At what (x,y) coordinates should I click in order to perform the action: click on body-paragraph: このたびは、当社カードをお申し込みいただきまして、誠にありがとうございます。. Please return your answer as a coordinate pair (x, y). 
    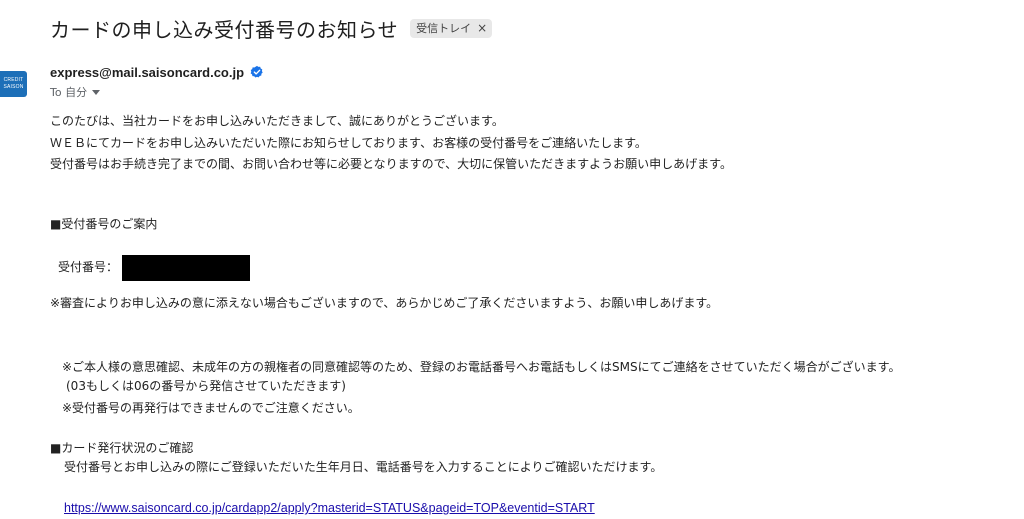
    Looking at the image, I should click on (277, 121).